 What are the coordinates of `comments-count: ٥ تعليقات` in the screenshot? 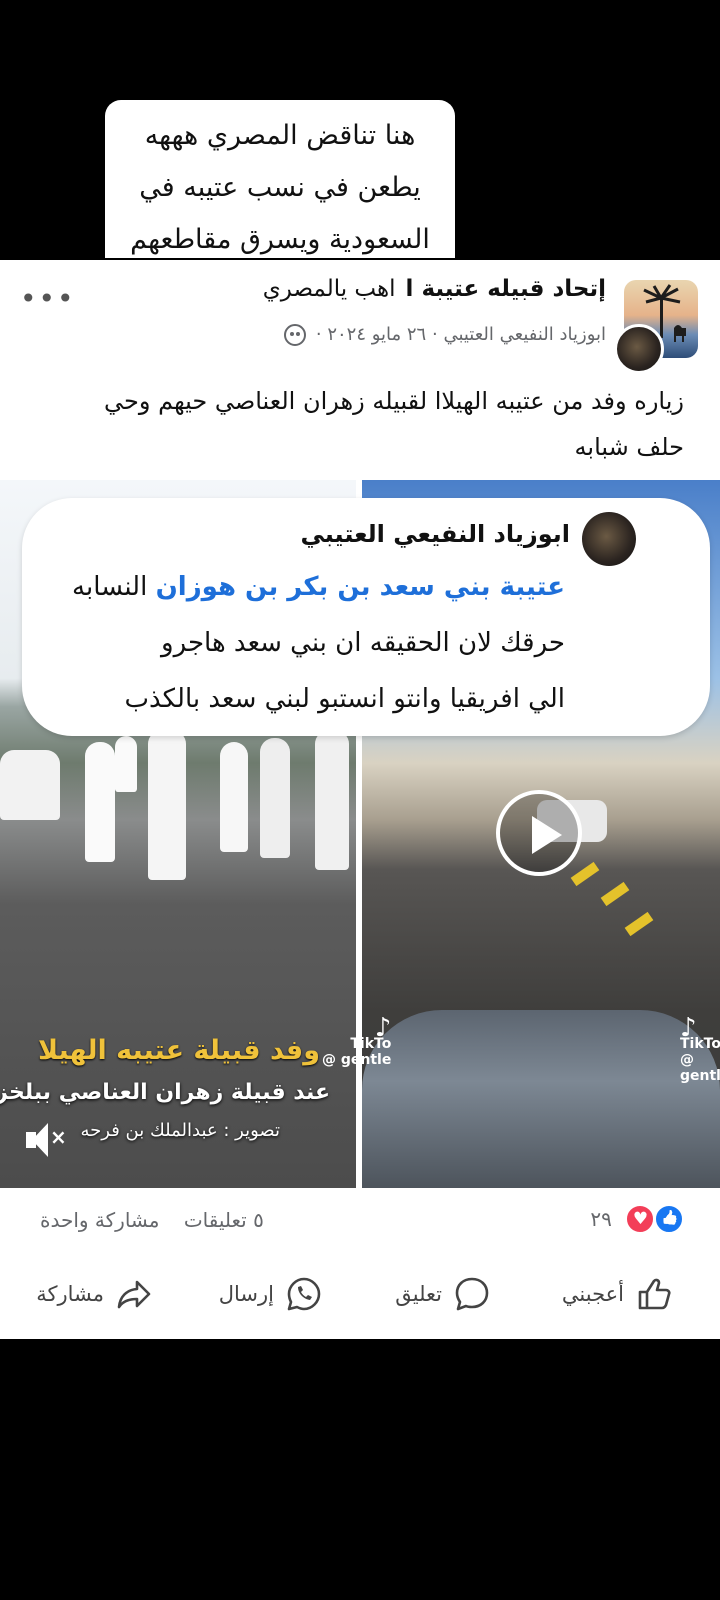 It's located at (224, 1220).